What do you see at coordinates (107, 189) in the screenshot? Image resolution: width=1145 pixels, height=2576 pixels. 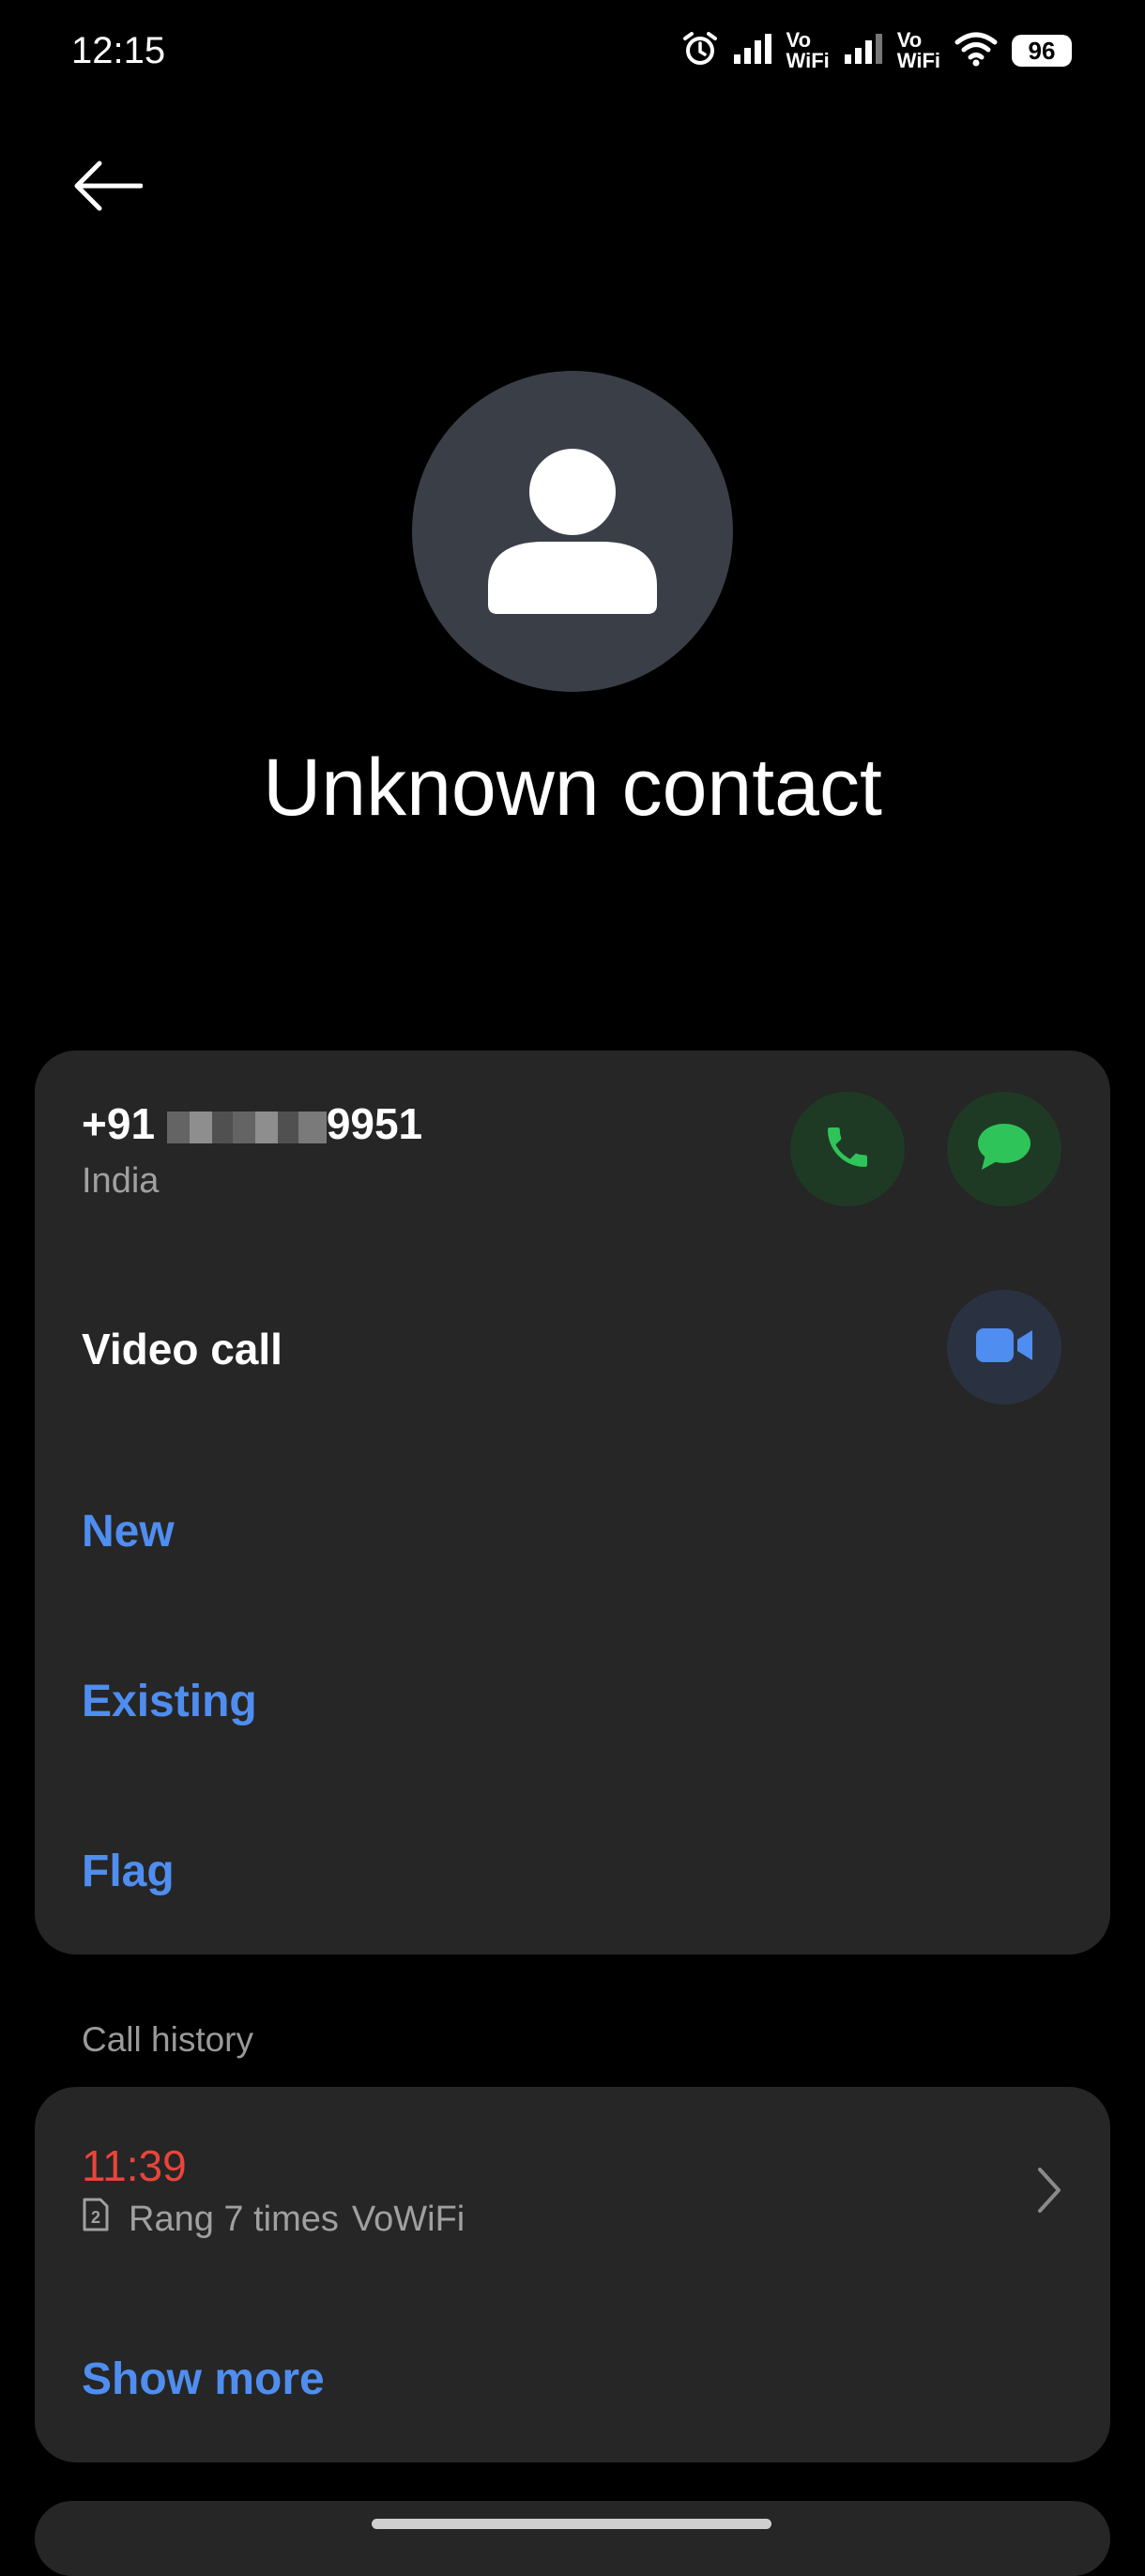 I see `back-arrow-icon` at bounding box center [107, 189].